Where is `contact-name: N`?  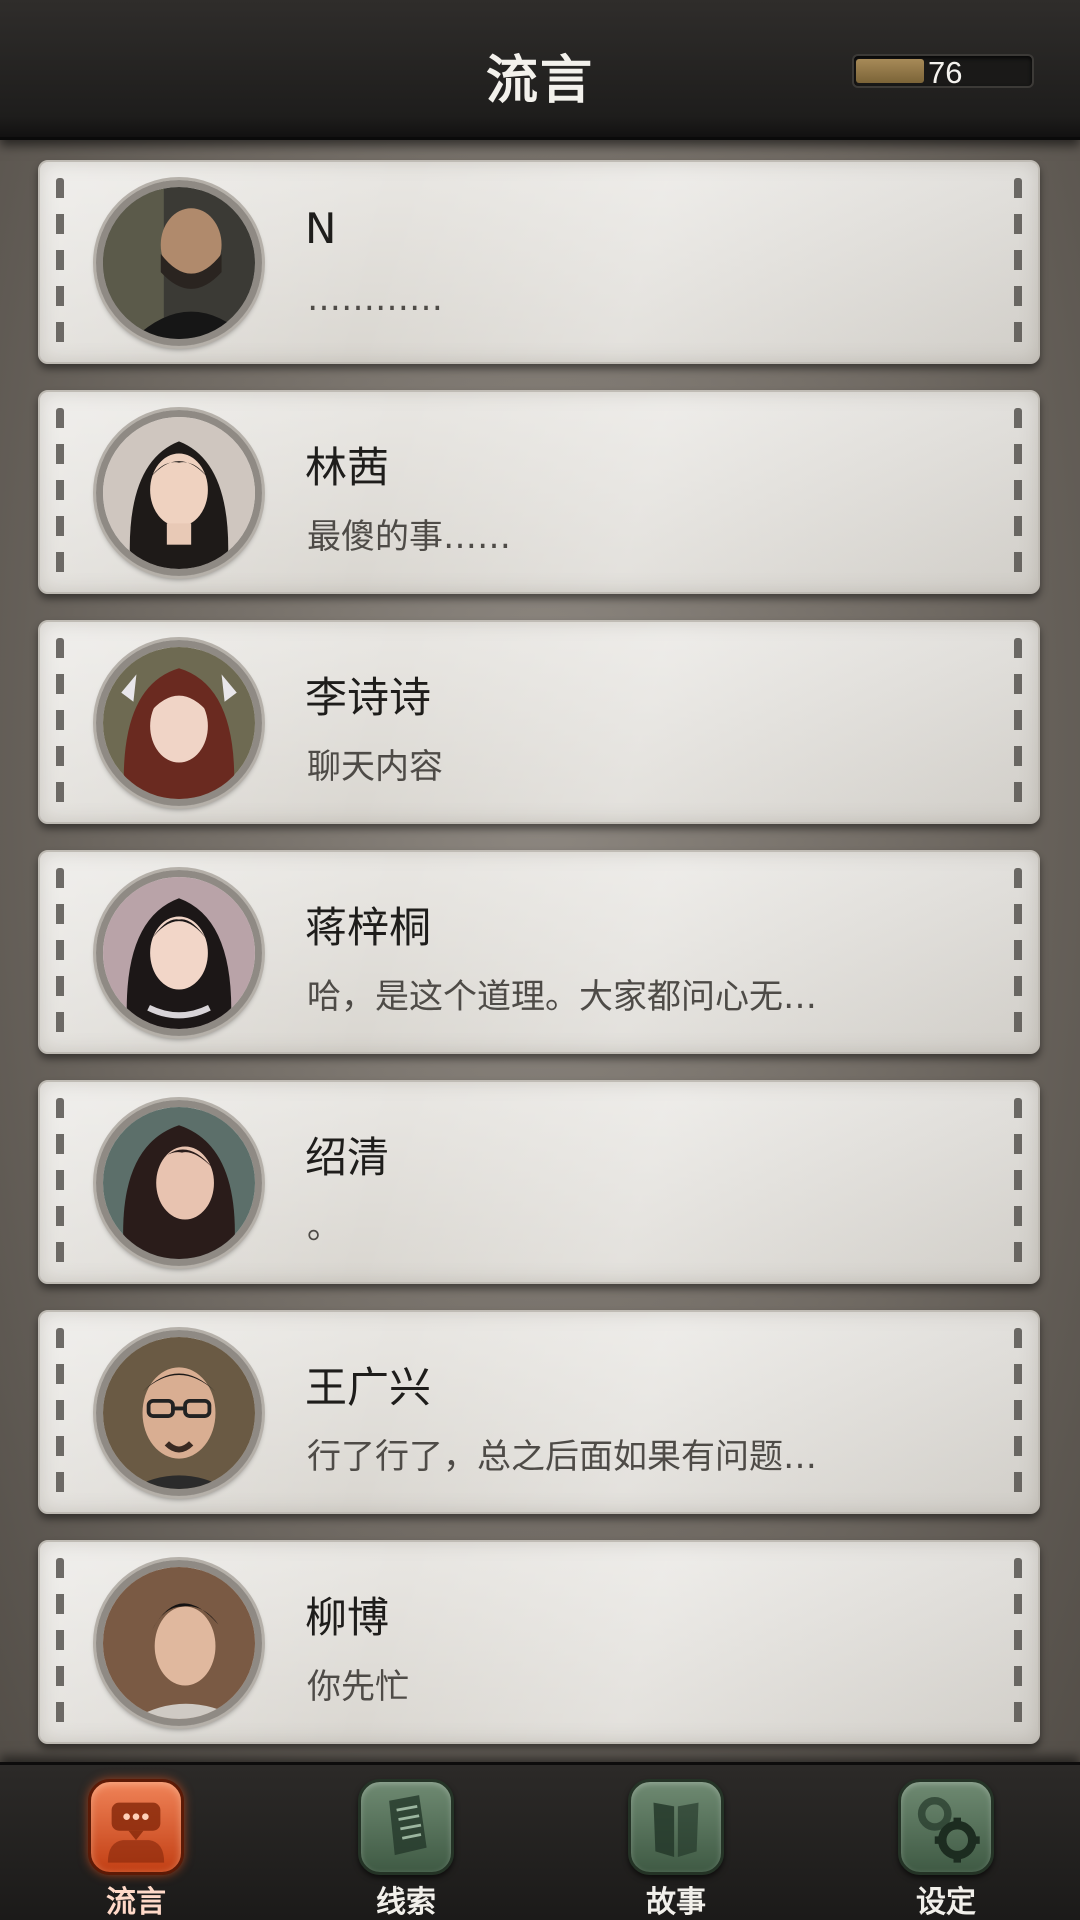
contact-name: N is located at coordinates (321, 228).